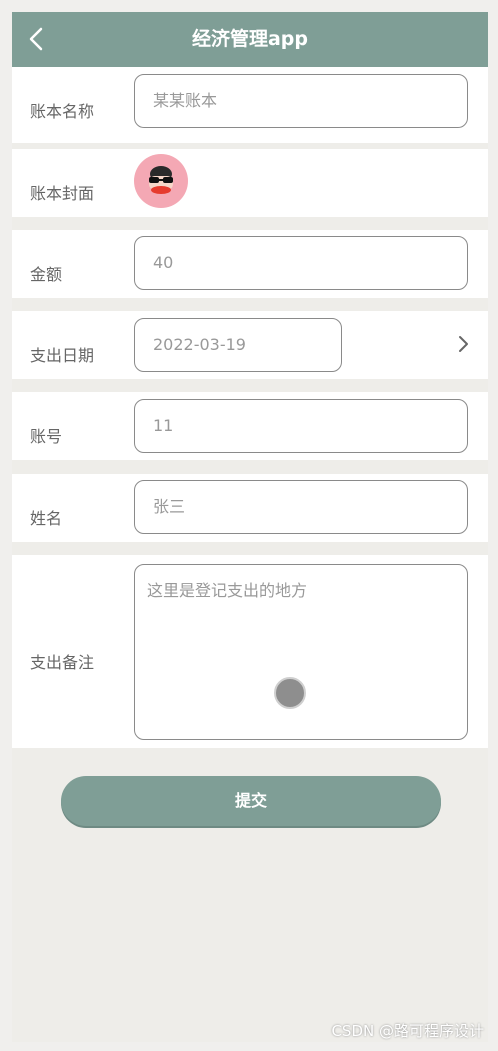 The height and width of the screenshot is (1051, 498). Describe the element at coordinates (407, 1031) in the screenshot. I see `watermark-text: CSDN @路可程序设计` at that location.